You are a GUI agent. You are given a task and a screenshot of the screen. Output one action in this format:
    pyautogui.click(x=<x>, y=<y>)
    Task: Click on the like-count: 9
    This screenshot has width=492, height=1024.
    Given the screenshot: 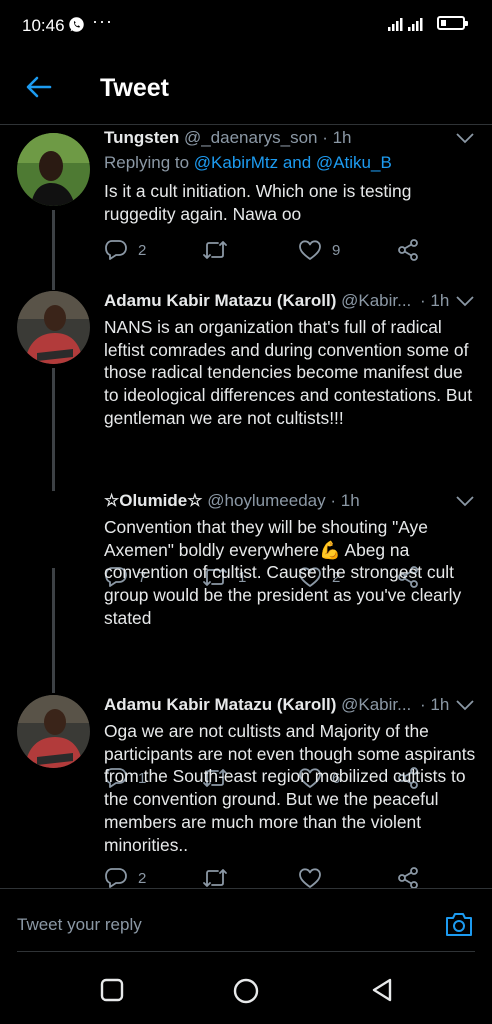 What is the action you would take?
    pyautogui.click(x=336, y=250)
    